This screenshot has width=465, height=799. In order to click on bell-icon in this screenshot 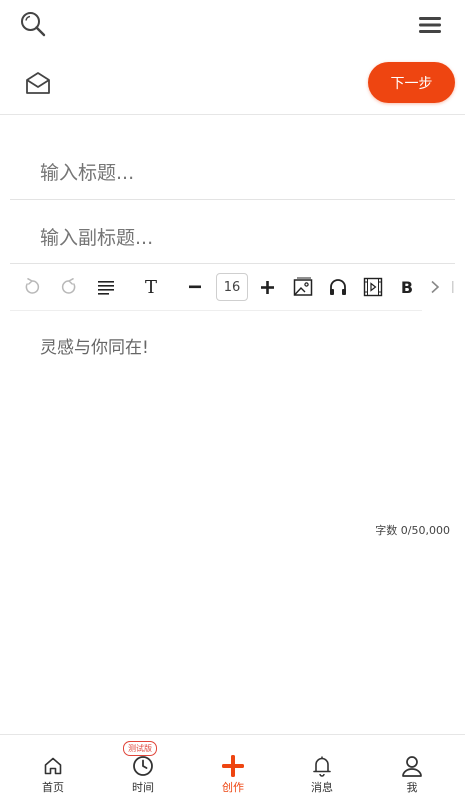, I will do `click(322, 766)`.